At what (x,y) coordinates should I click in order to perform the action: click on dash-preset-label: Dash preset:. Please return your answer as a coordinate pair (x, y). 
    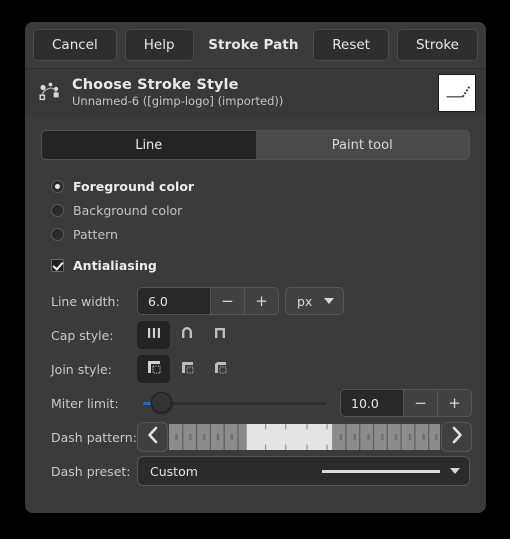
    Looking at the image, I should click on (91, 471).